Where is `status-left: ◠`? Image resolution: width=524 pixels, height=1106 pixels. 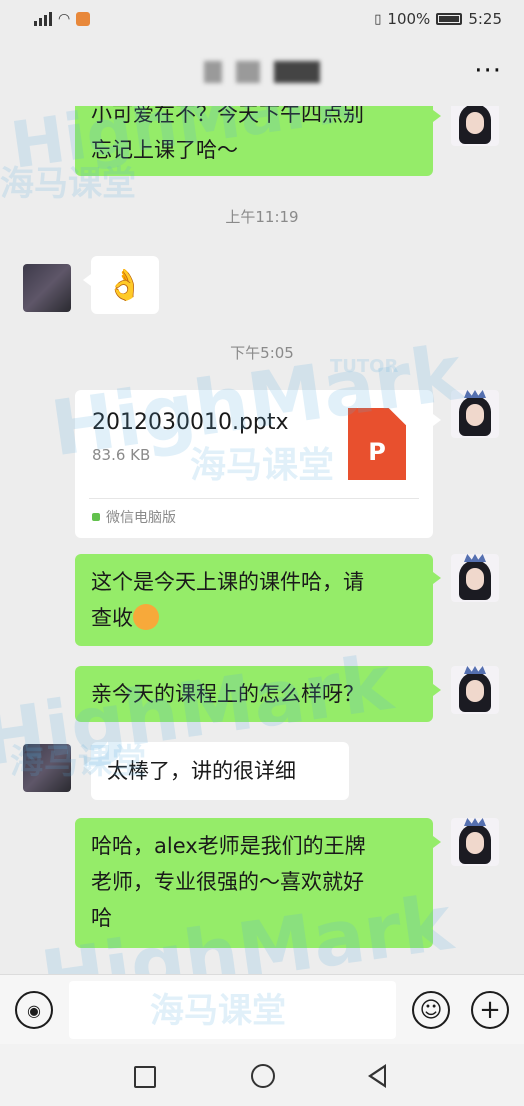 status-left: ◠ is located at coordinates (62, 19).